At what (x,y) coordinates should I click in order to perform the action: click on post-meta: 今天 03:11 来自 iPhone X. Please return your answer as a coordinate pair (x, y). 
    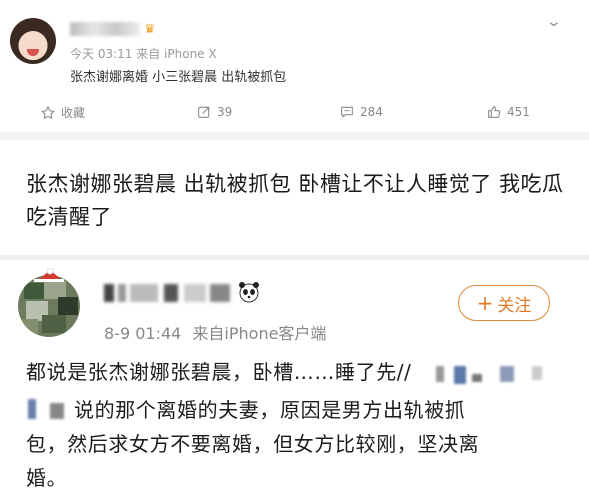
    Looking at the image, I should click on (143, 53).